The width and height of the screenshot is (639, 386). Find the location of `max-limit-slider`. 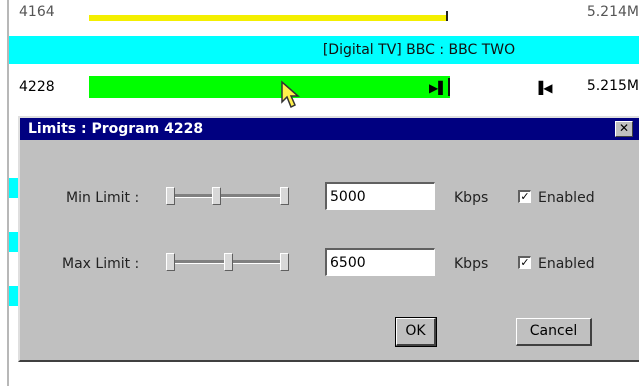

max-limit-slider is located at coordinates (228, 262).